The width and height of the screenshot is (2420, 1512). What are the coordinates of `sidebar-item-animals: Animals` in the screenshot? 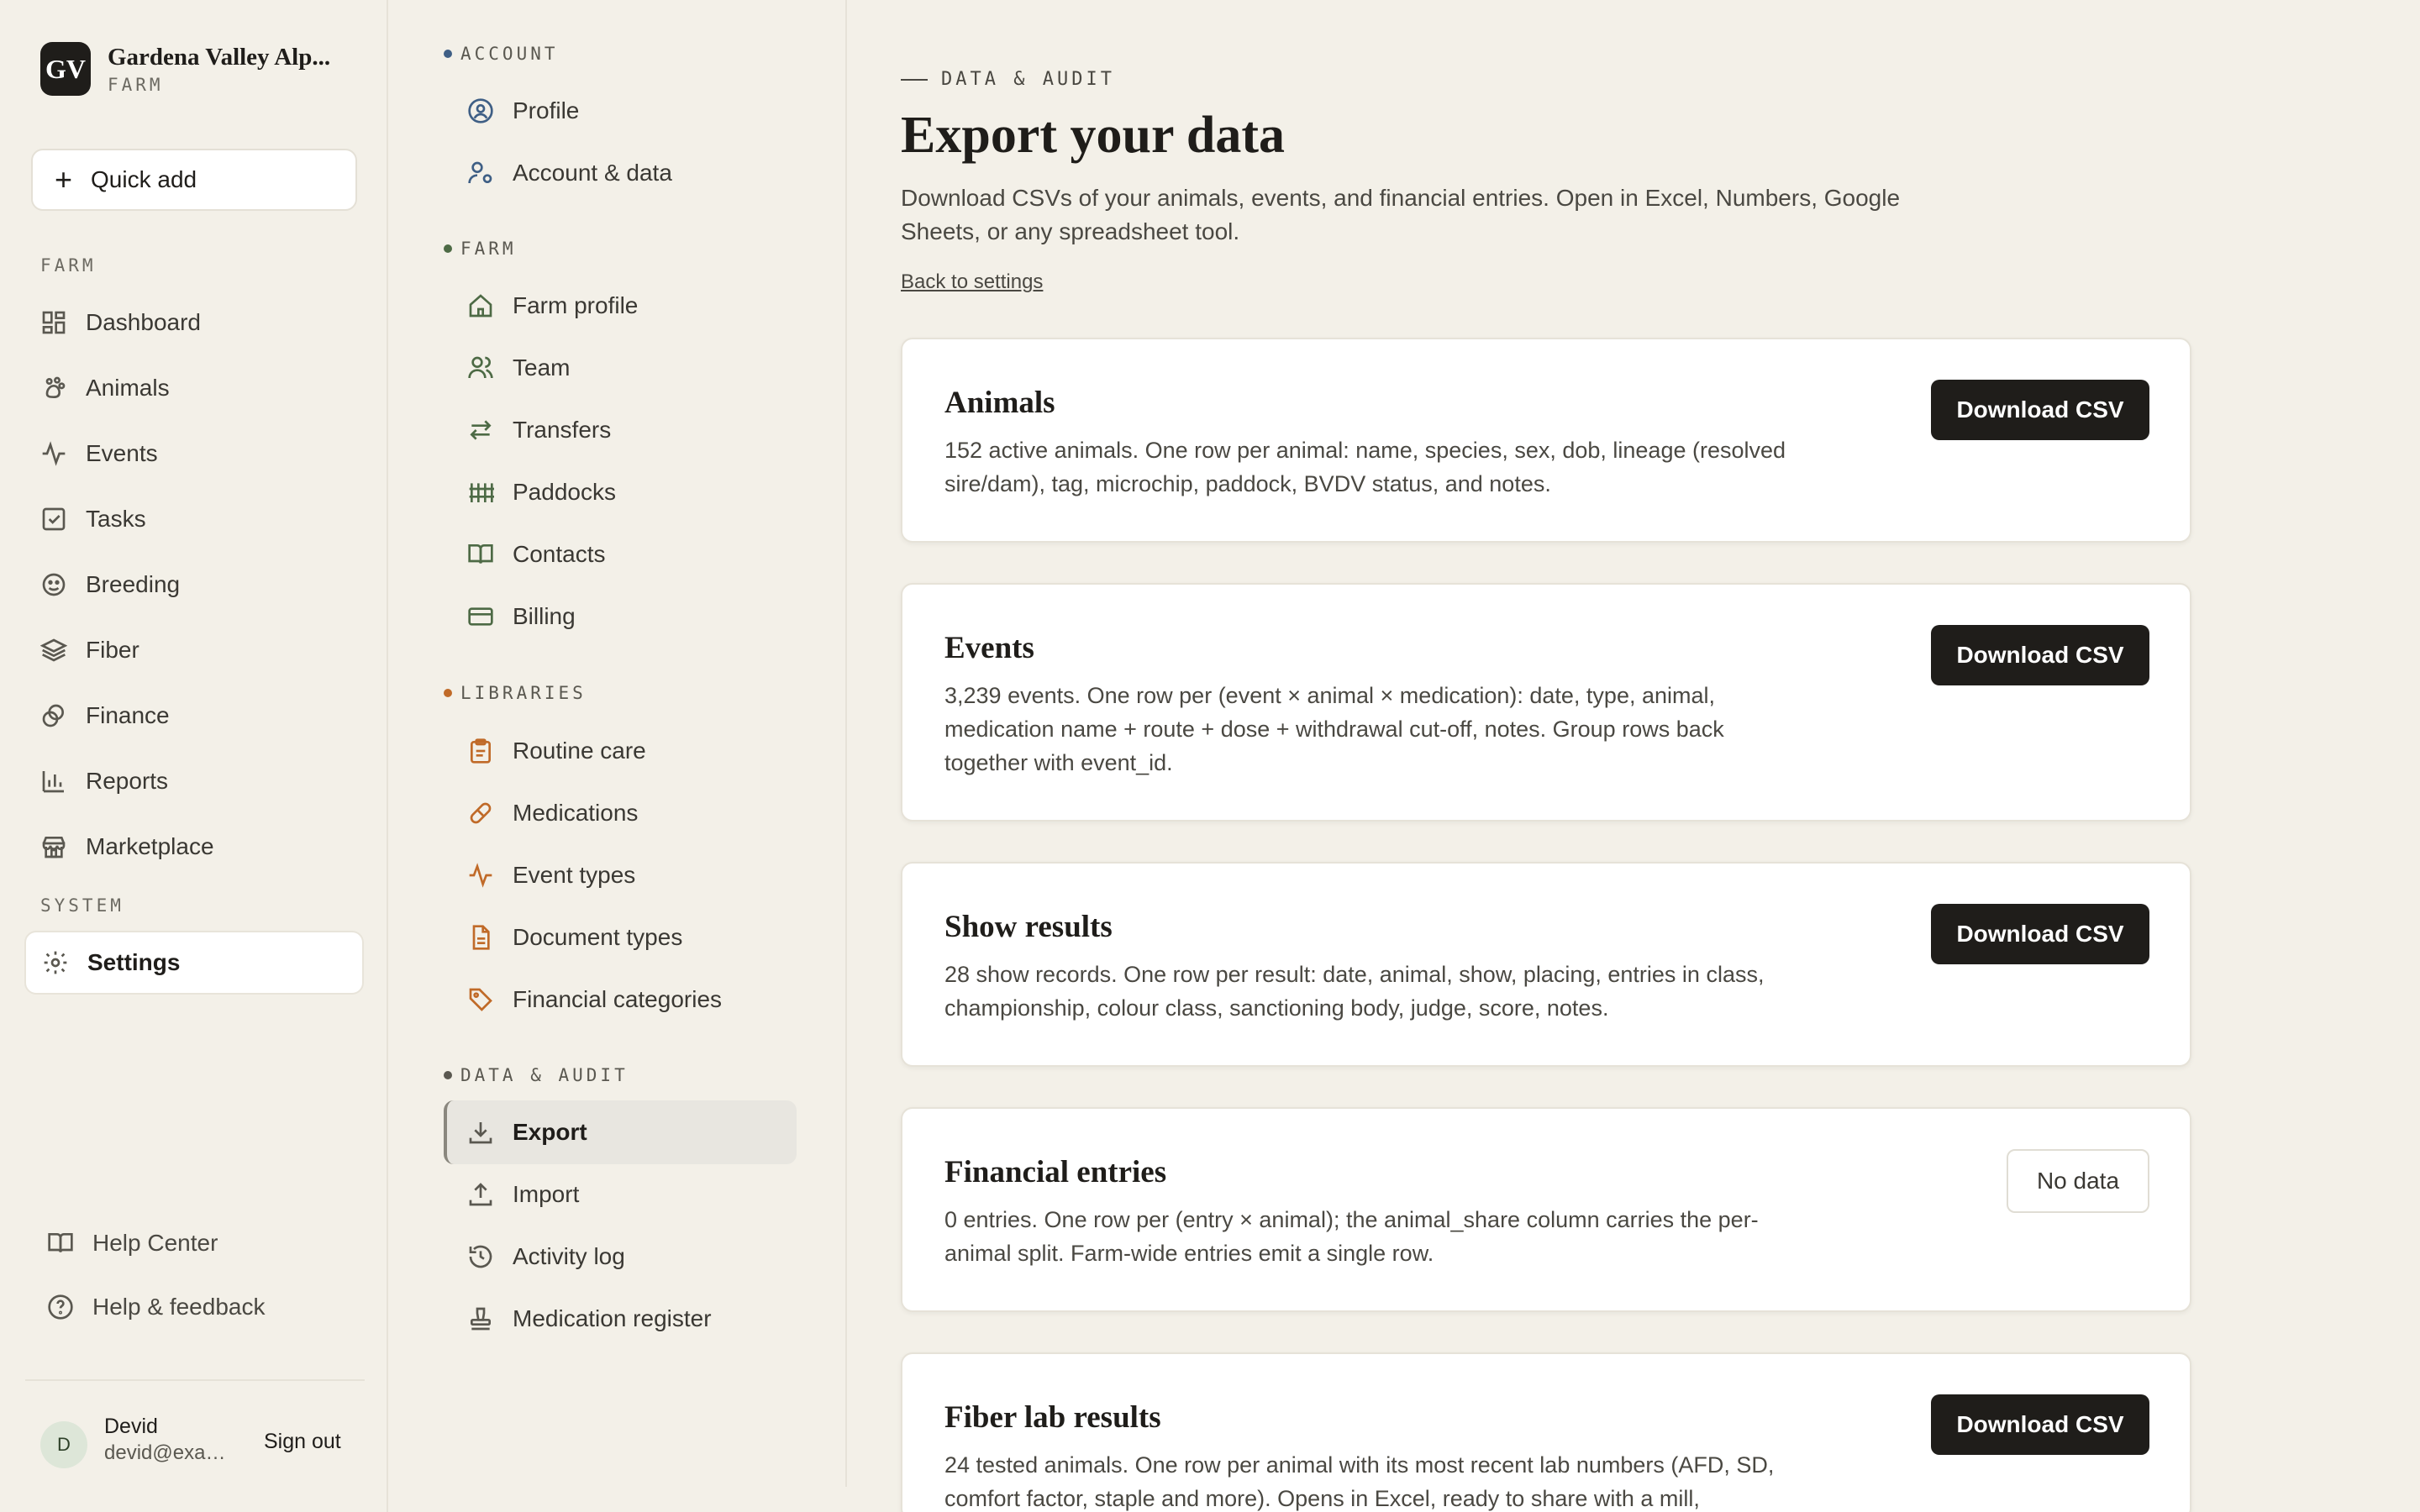 It's located at (200, 388).